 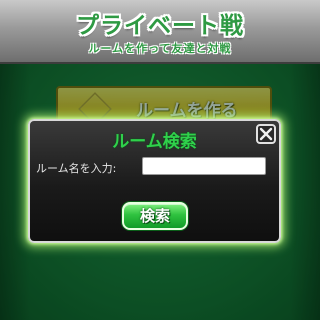 I want to click on close-icon, so click(x=266, y=134).